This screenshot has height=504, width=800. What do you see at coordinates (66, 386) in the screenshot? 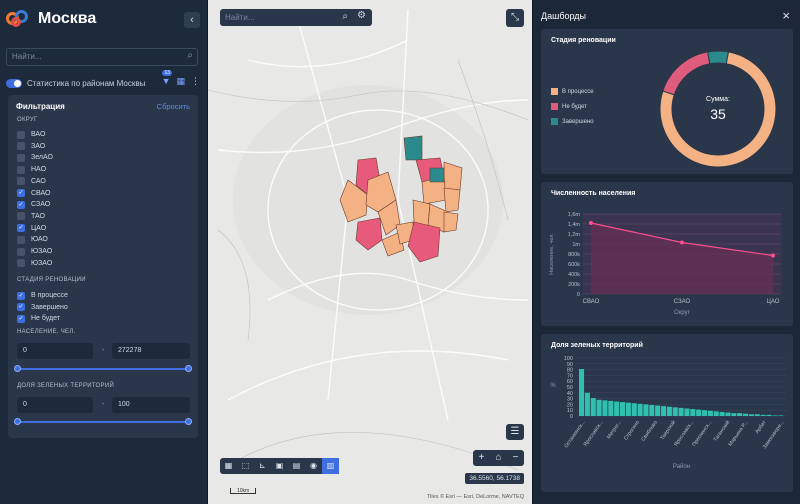
I see `green-section-label: ДОЛЯ ЗЕЛЕНЫХ ТЕРРИТОРИЙ` at bounding box center [66, 386].